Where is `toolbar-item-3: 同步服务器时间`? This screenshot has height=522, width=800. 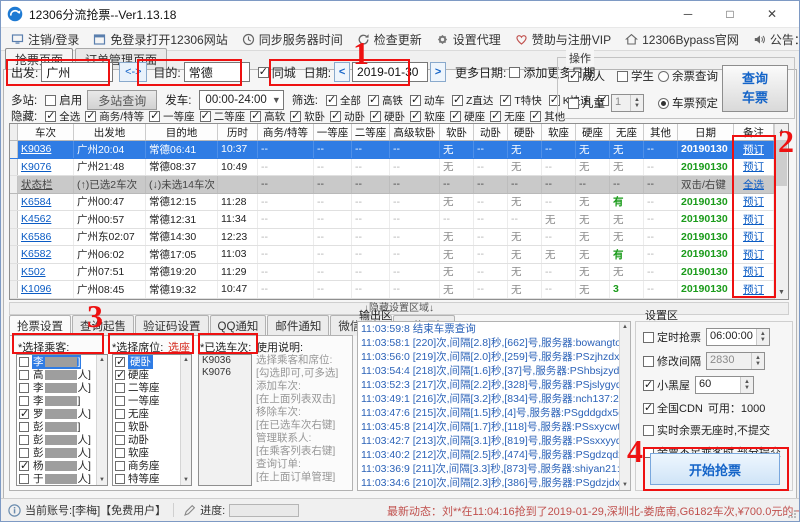
toolbar-item-3: 同步服务器时间 is located at coordinates (292, 39).